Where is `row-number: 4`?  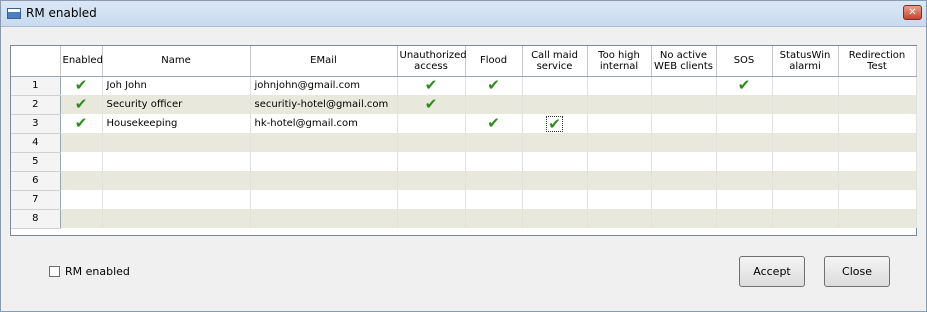
row-number: 4 is located at coordinates (36, 143).